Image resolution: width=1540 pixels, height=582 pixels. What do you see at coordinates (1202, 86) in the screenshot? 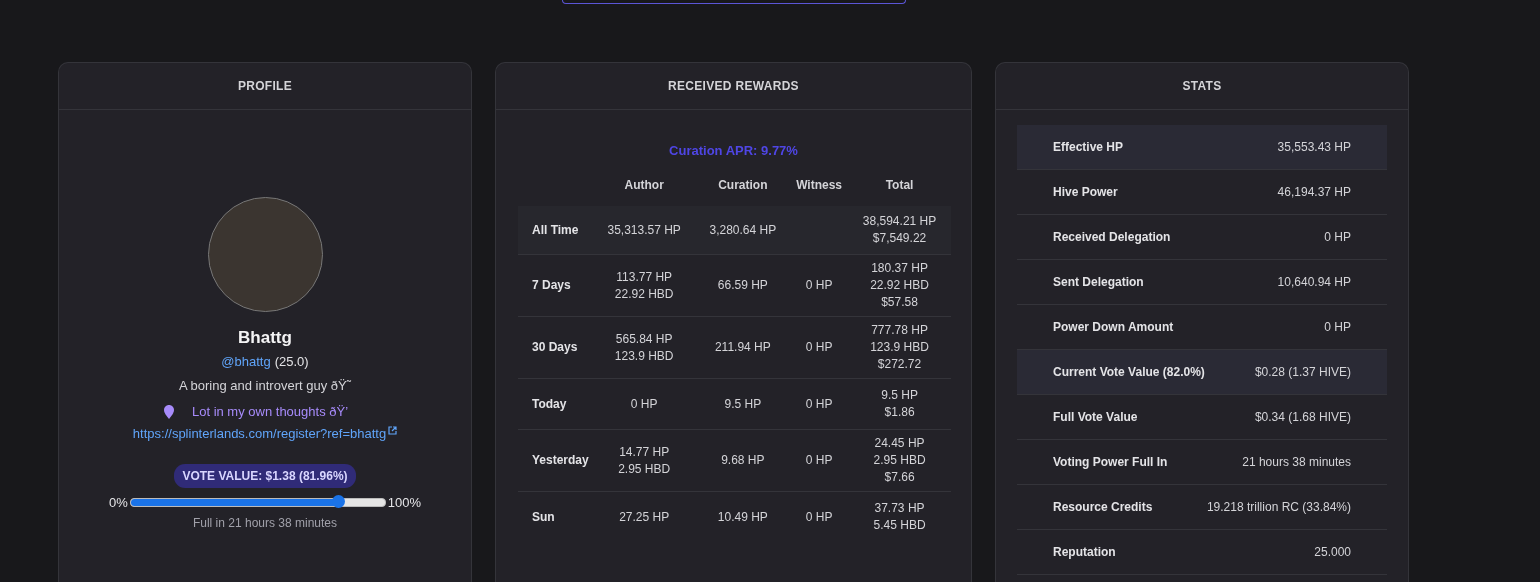
I see `card-title: STATS` at bounding box center [1202, 86].